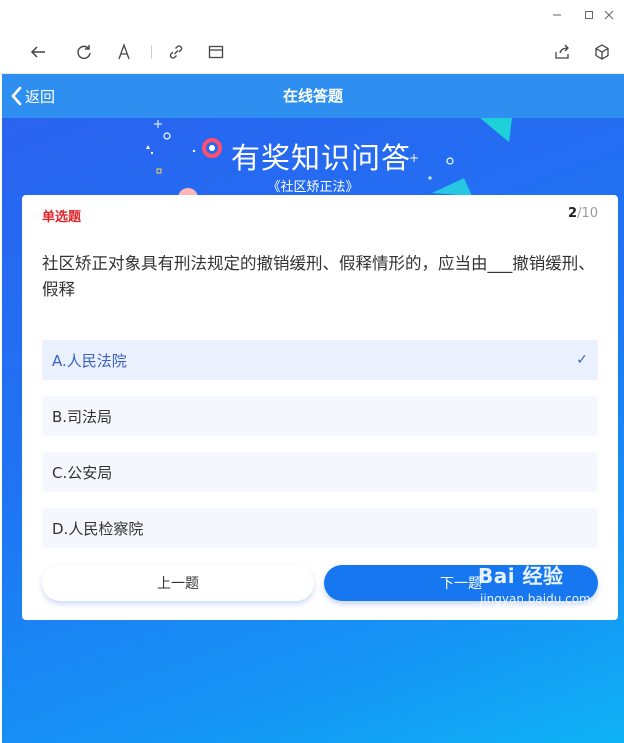 The width and height of the screenshot is (624, 743). I want to click on banner-title: 有奖知识问答, so click(320, 158).